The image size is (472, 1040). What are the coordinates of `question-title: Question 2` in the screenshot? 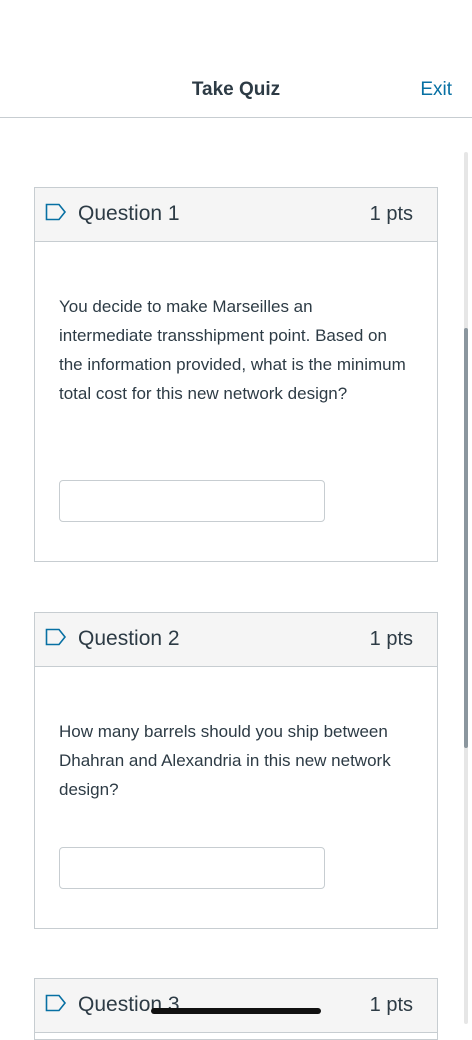 It's located at (129, 638).